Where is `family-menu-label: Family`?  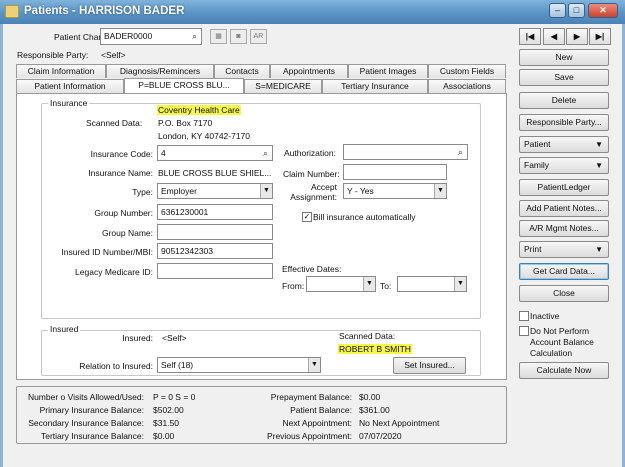 family-menu-label: Family is located at coordinates (537, 165).